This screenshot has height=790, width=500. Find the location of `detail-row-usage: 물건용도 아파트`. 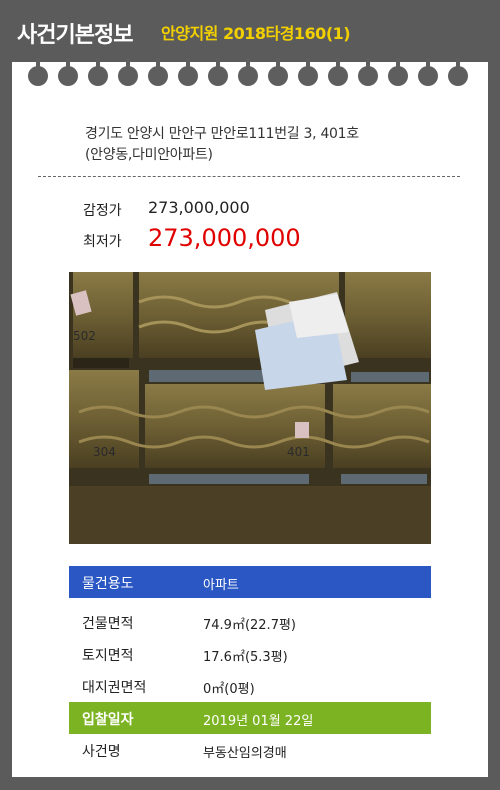

detail-row-usage: 물건용도 아파트 is located at coordinates (250, 582).